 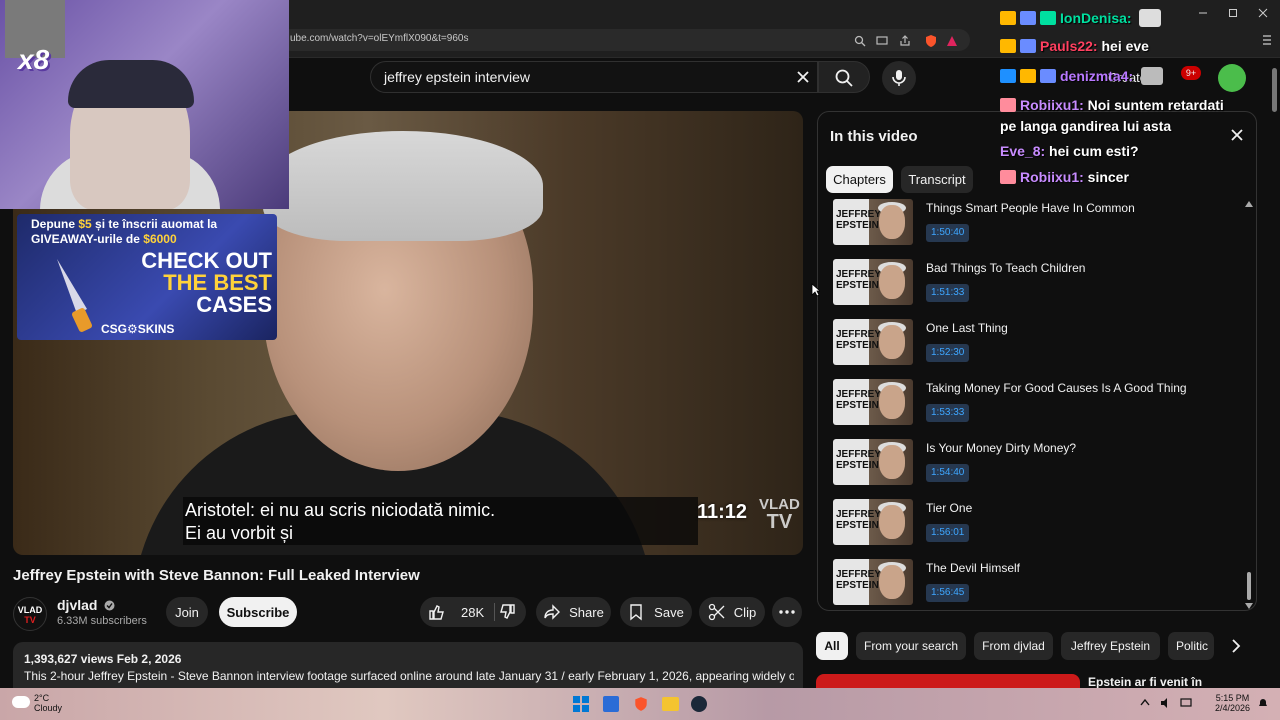 I want to click on chat-message: denizmta4:, so click(x=1082, y=76).